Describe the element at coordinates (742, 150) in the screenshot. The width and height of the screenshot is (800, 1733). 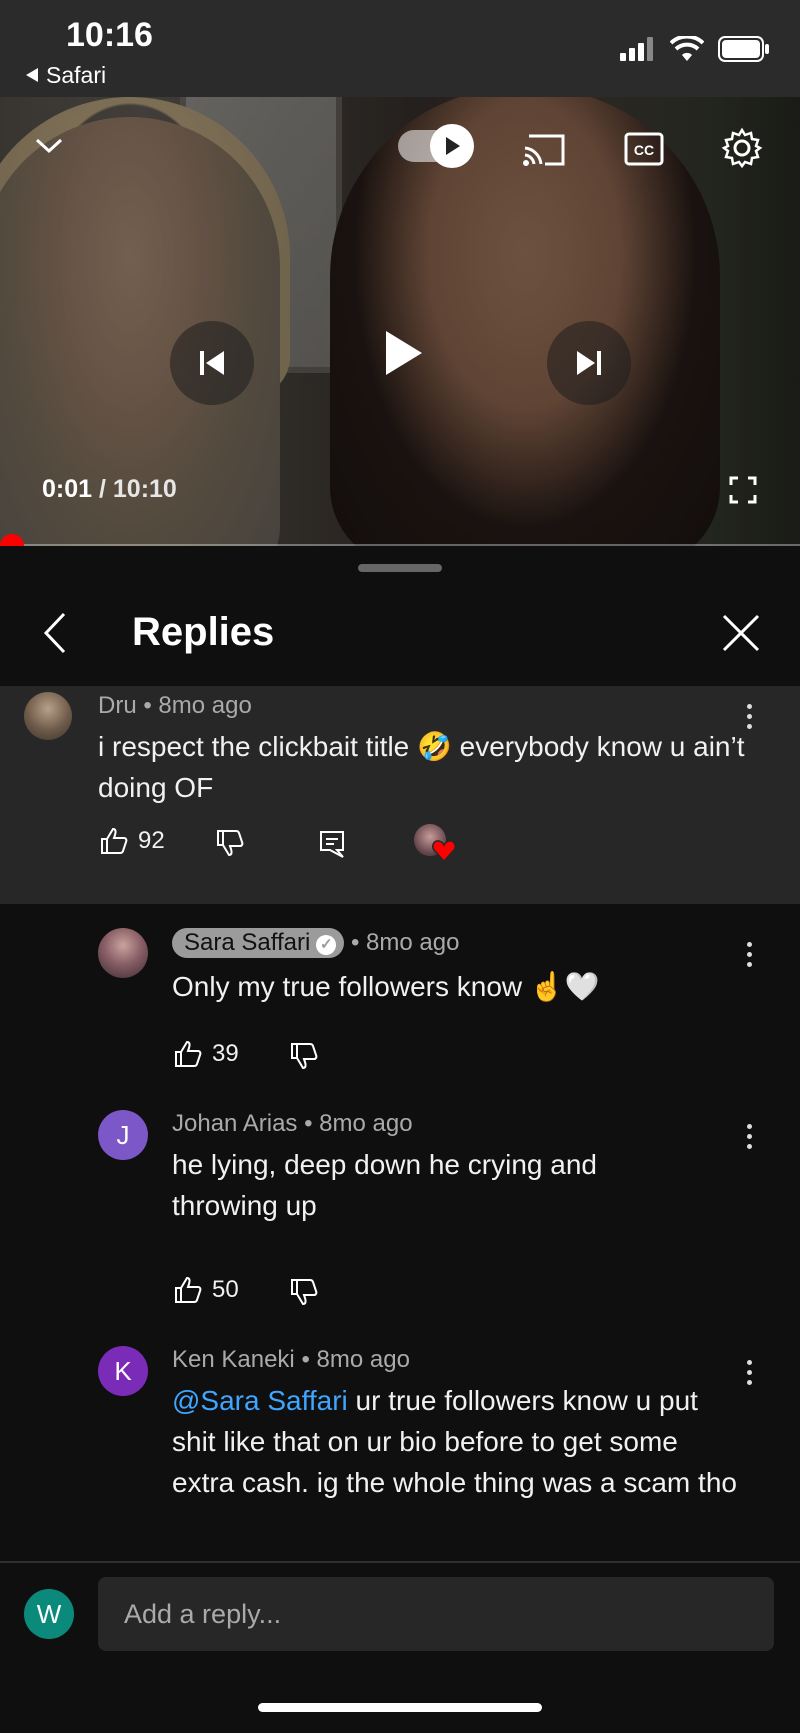
I see `settings-gear-icon` at that location.